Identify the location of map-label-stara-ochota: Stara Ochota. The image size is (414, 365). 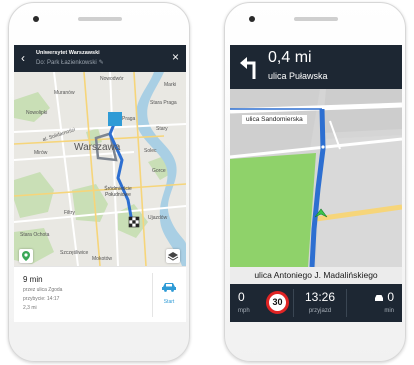
(35, 235).